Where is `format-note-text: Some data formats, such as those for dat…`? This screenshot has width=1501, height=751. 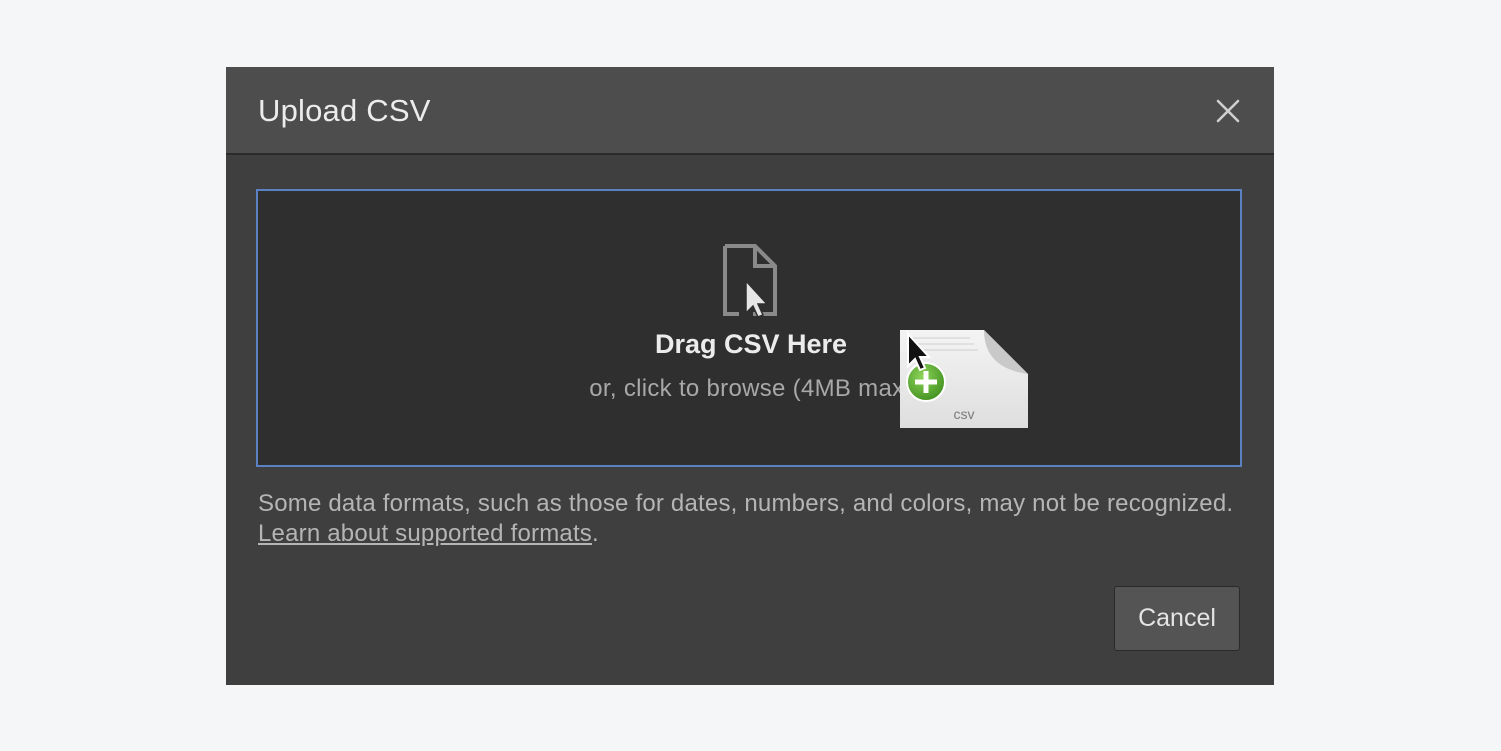 format-note-text: Some data formats, such as those for dat… is located at coordinates (746, 503).